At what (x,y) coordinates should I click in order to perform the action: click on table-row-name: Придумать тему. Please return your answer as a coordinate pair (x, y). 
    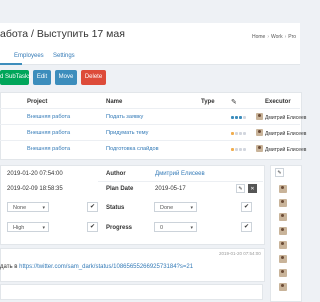
    Looking at the image, I should click on (127, 133).